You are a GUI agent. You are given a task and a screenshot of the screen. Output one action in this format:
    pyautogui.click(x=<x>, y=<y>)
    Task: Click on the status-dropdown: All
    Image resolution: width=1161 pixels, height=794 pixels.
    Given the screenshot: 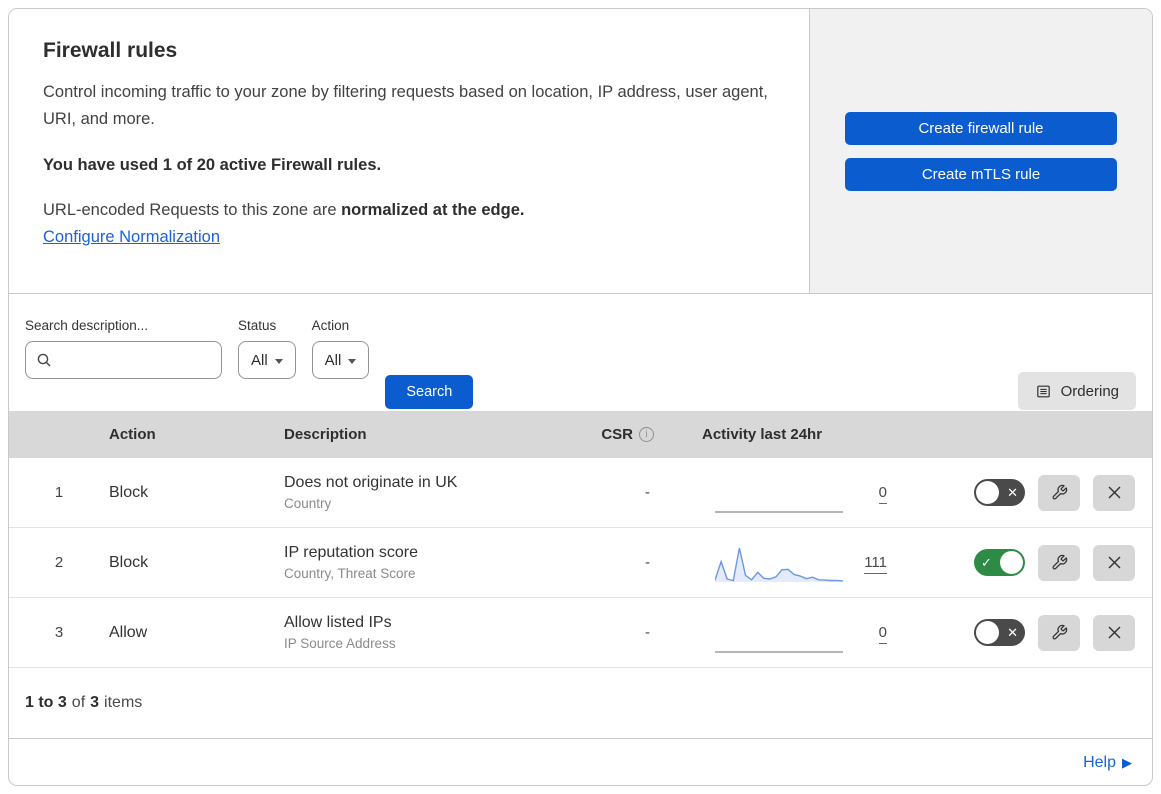 What is the action you would take?
    pyautogui.click(x=267, y=360)
    